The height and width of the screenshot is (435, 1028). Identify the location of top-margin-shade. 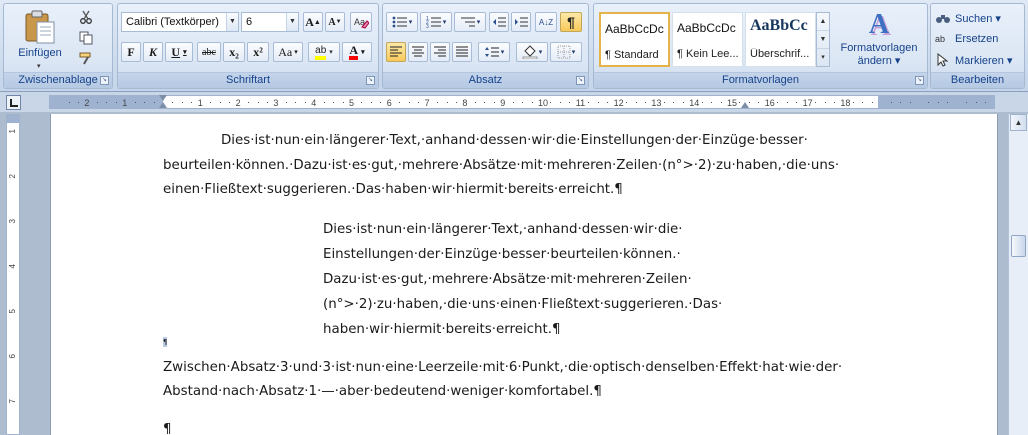
(13, 119).